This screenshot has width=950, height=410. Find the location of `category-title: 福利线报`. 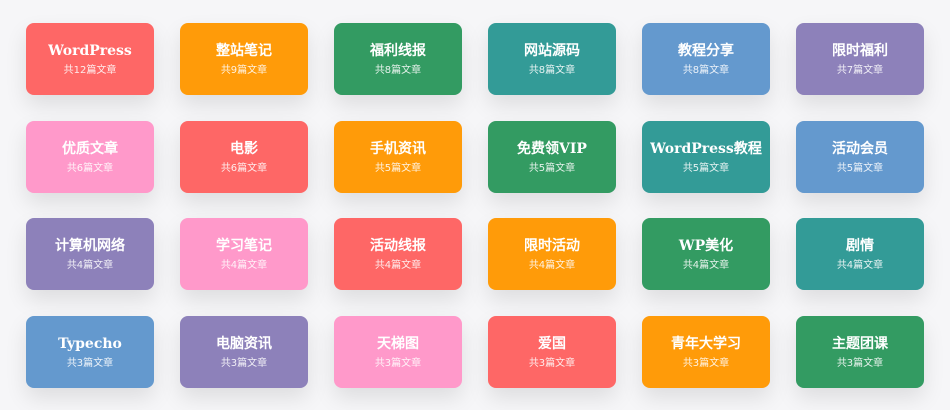

category-title: 福利线报 is located at coordinates (398, 50).